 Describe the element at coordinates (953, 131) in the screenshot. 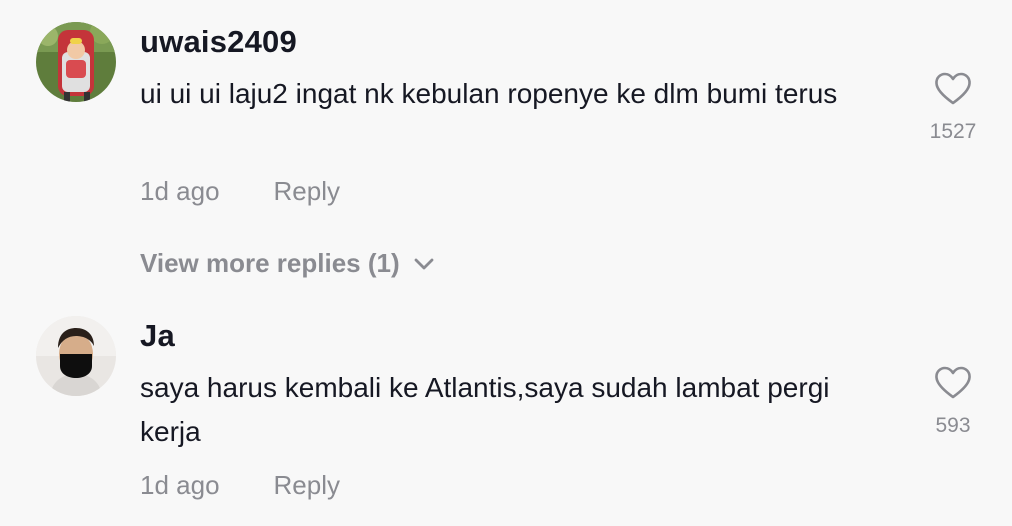

I see `like-count: 1527` at that location.